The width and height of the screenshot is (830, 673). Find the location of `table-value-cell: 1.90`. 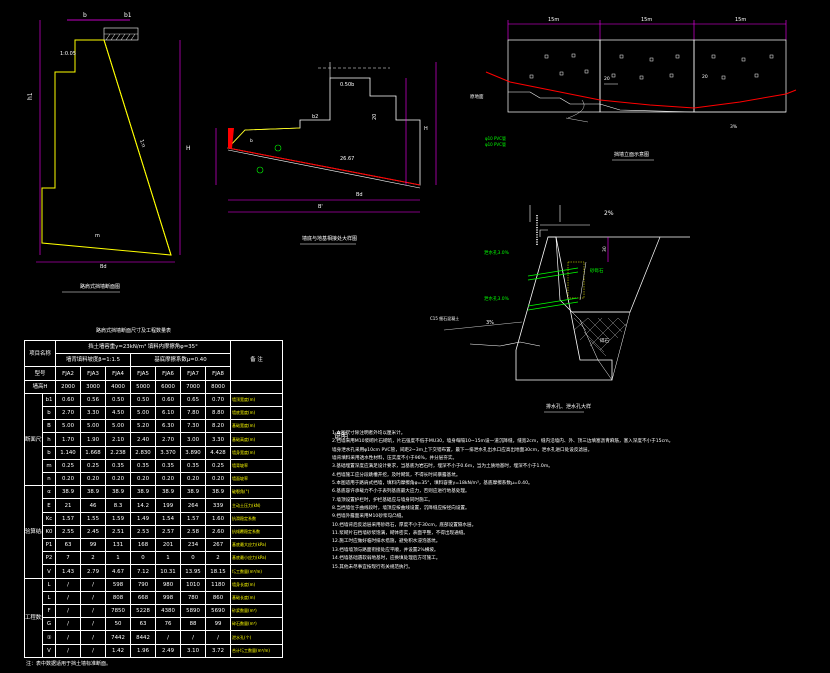

table-value-cell: 1.90 is located at coordinates (93, 439).